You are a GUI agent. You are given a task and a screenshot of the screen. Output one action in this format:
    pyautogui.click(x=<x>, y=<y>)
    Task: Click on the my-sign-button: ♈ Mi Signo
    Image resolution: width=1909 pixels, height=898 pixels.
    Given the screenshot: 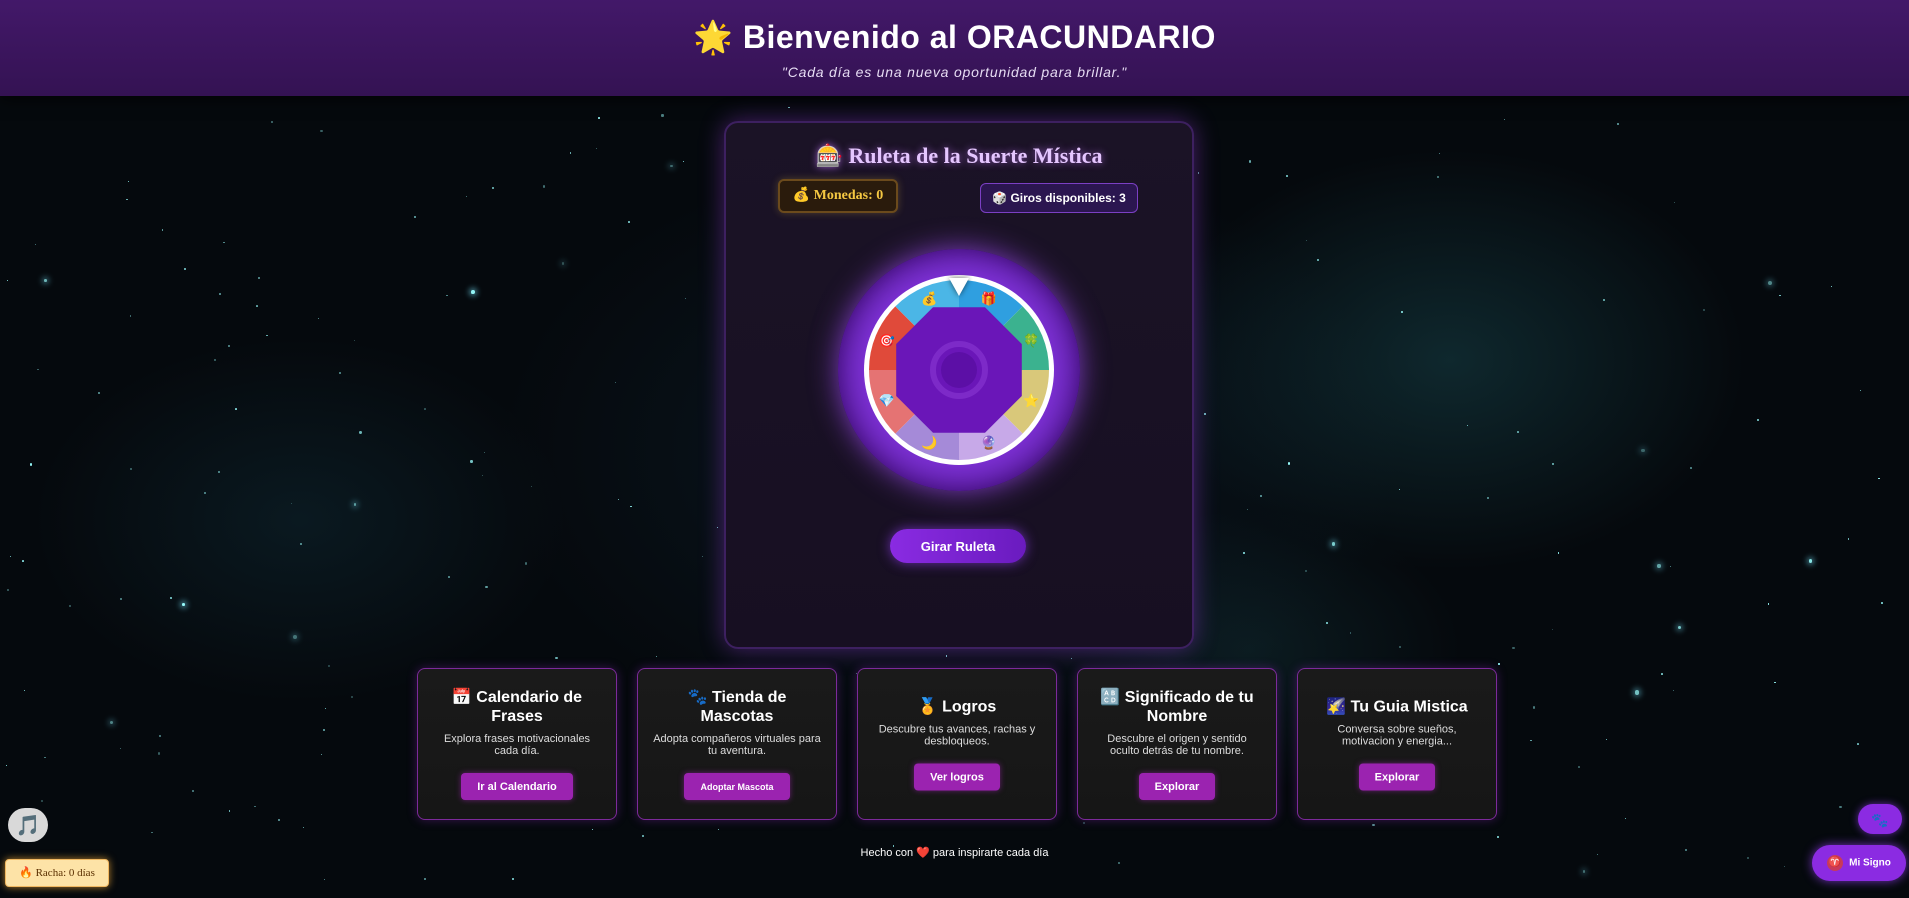 What is the action you would take?
    pyautogui.click(x=1859, y=863)
    